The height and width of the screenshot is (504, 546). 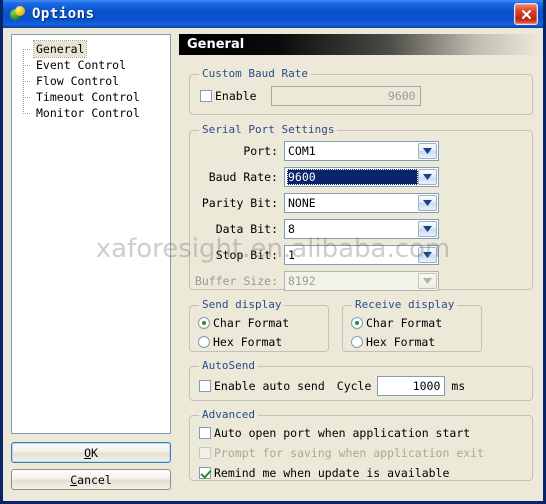 I want to click on auto-send-group-title: AutoSend, so click(x=228, y=365).